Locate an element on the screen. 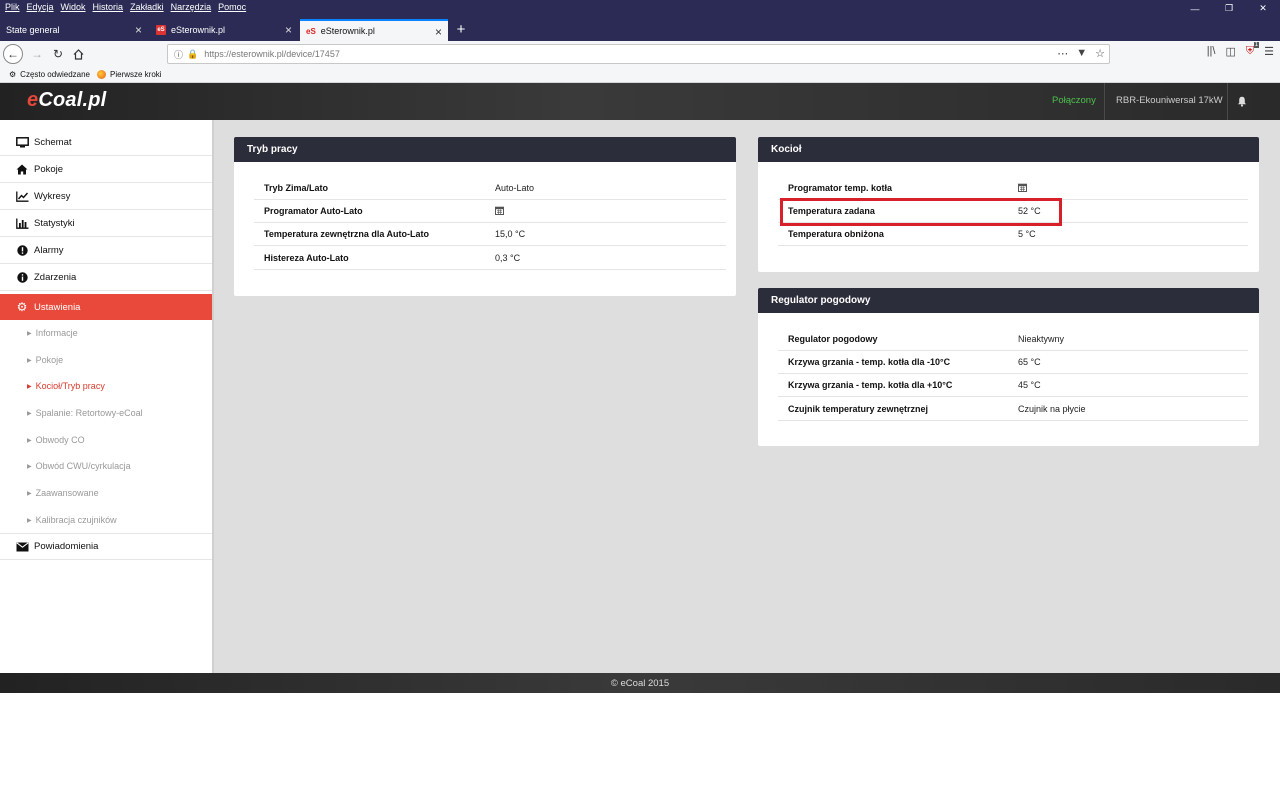  footer: © eCoal 2015 is located at coordinates (640, 683).